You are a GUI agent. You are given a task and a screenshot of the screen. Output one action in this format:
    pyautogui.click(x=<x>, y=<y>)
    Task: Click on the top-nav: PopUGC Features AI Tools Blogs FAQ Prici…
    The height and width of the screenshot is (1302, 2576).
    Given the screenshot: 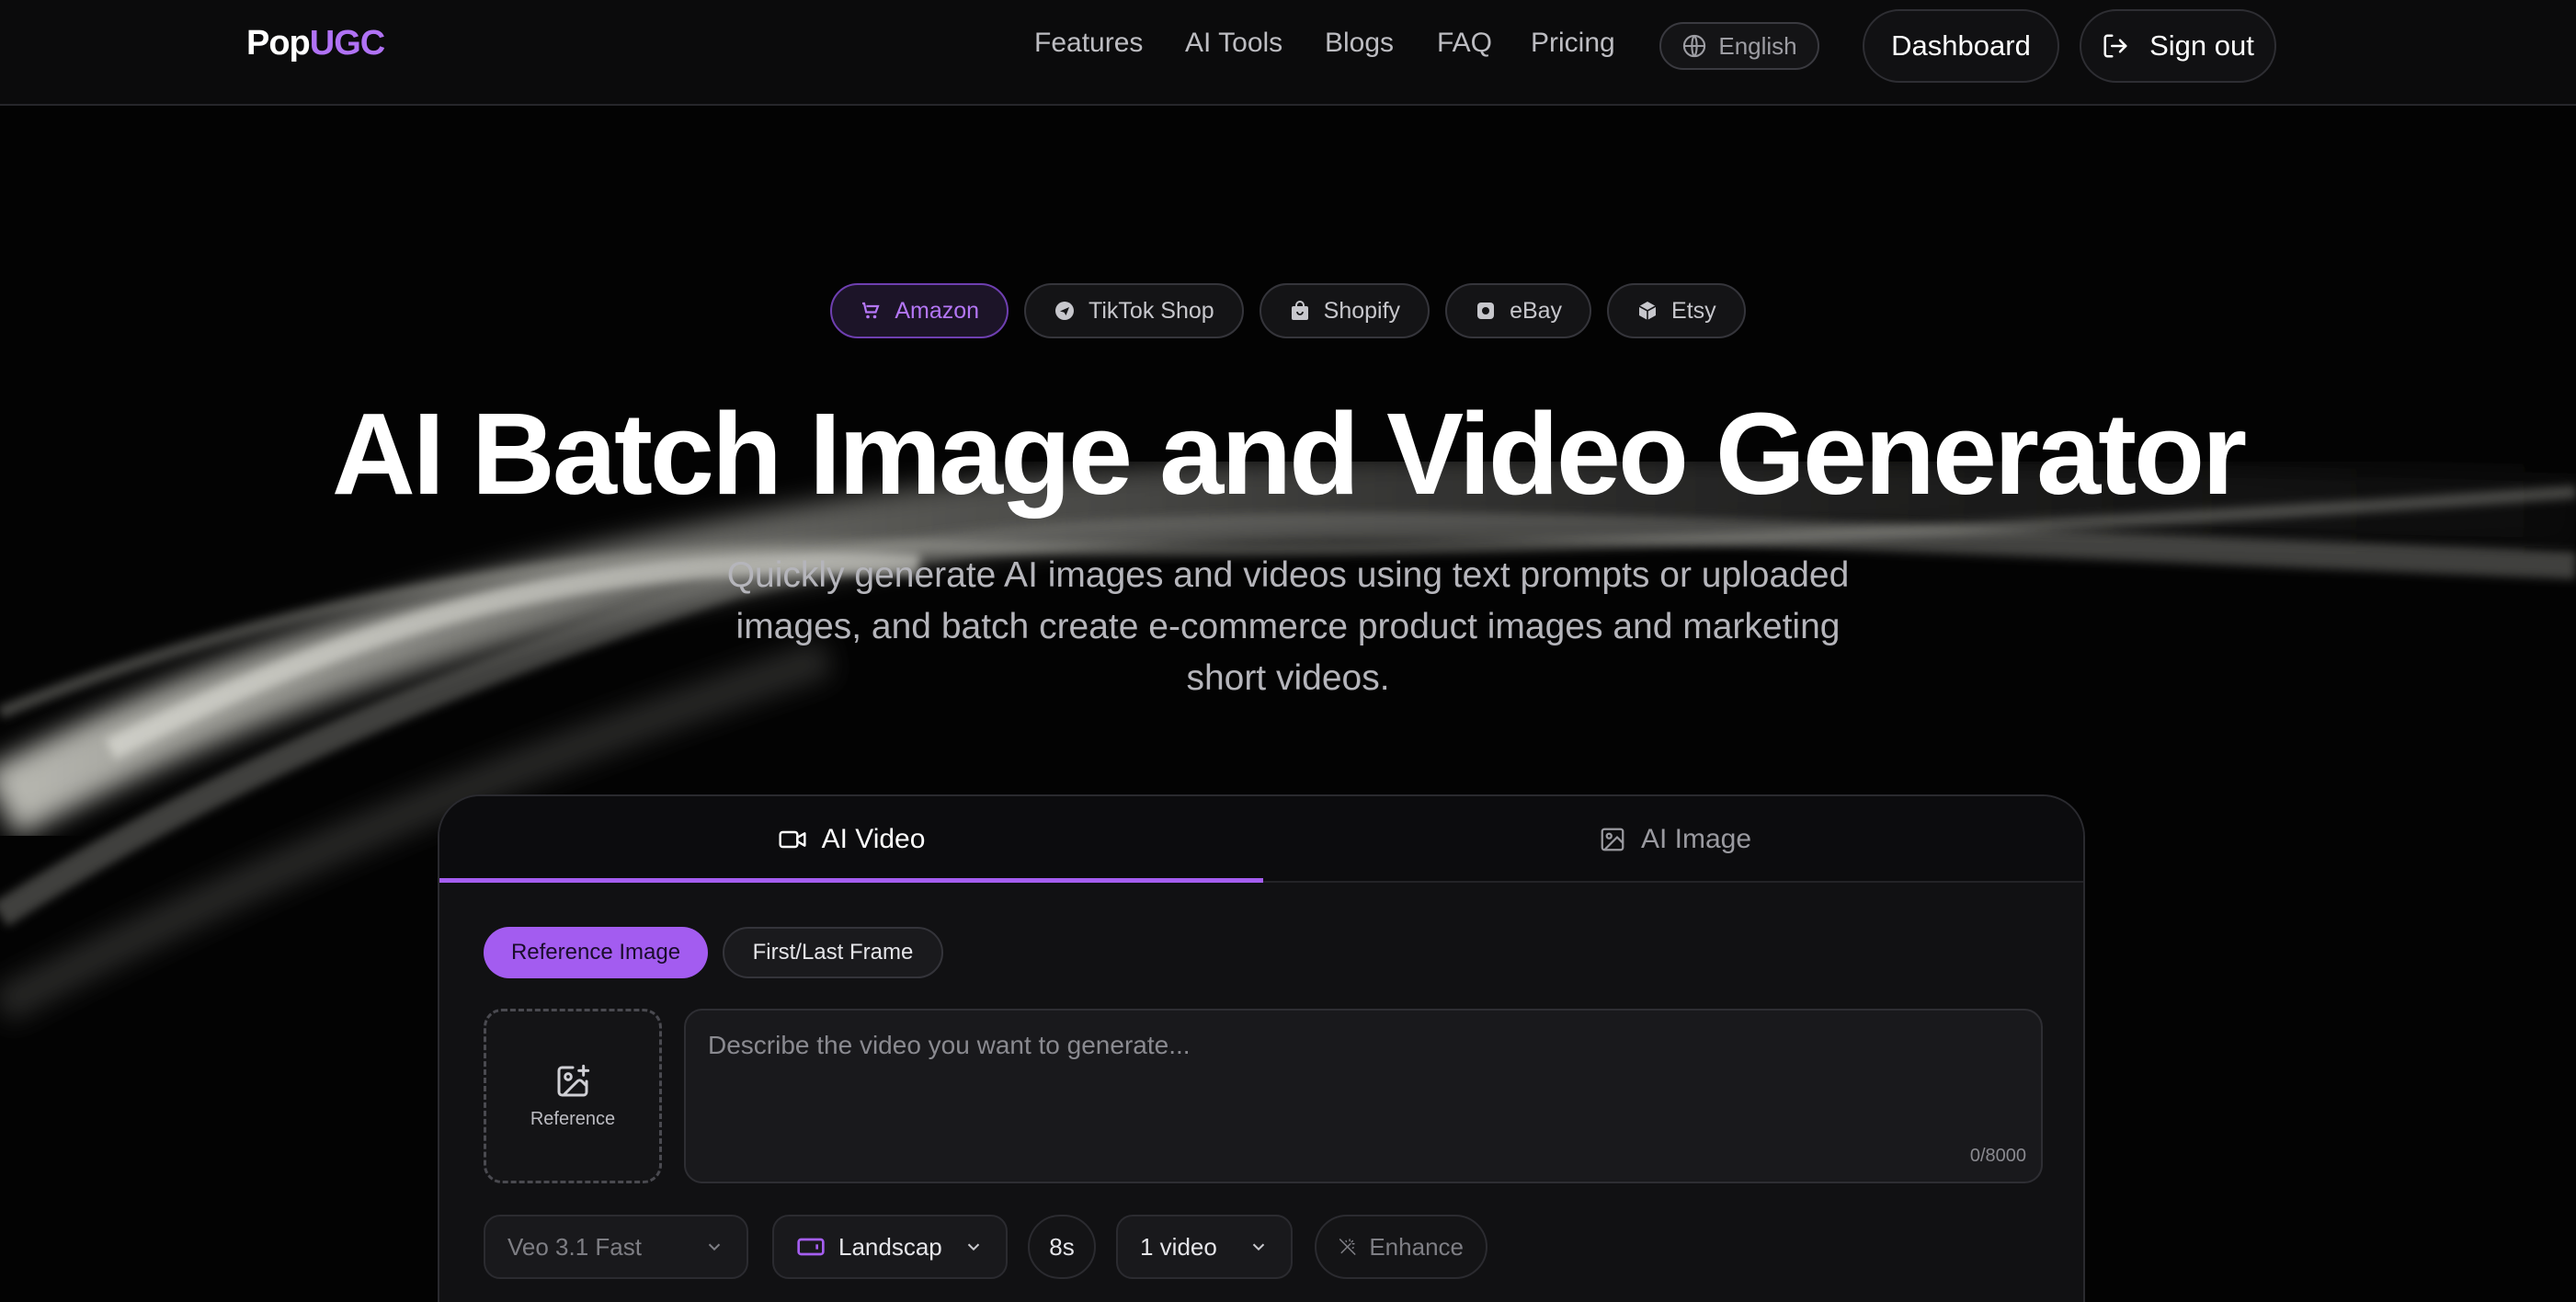 What is the action you would take?
    pyautogui.click(x=1288, y=53)
    